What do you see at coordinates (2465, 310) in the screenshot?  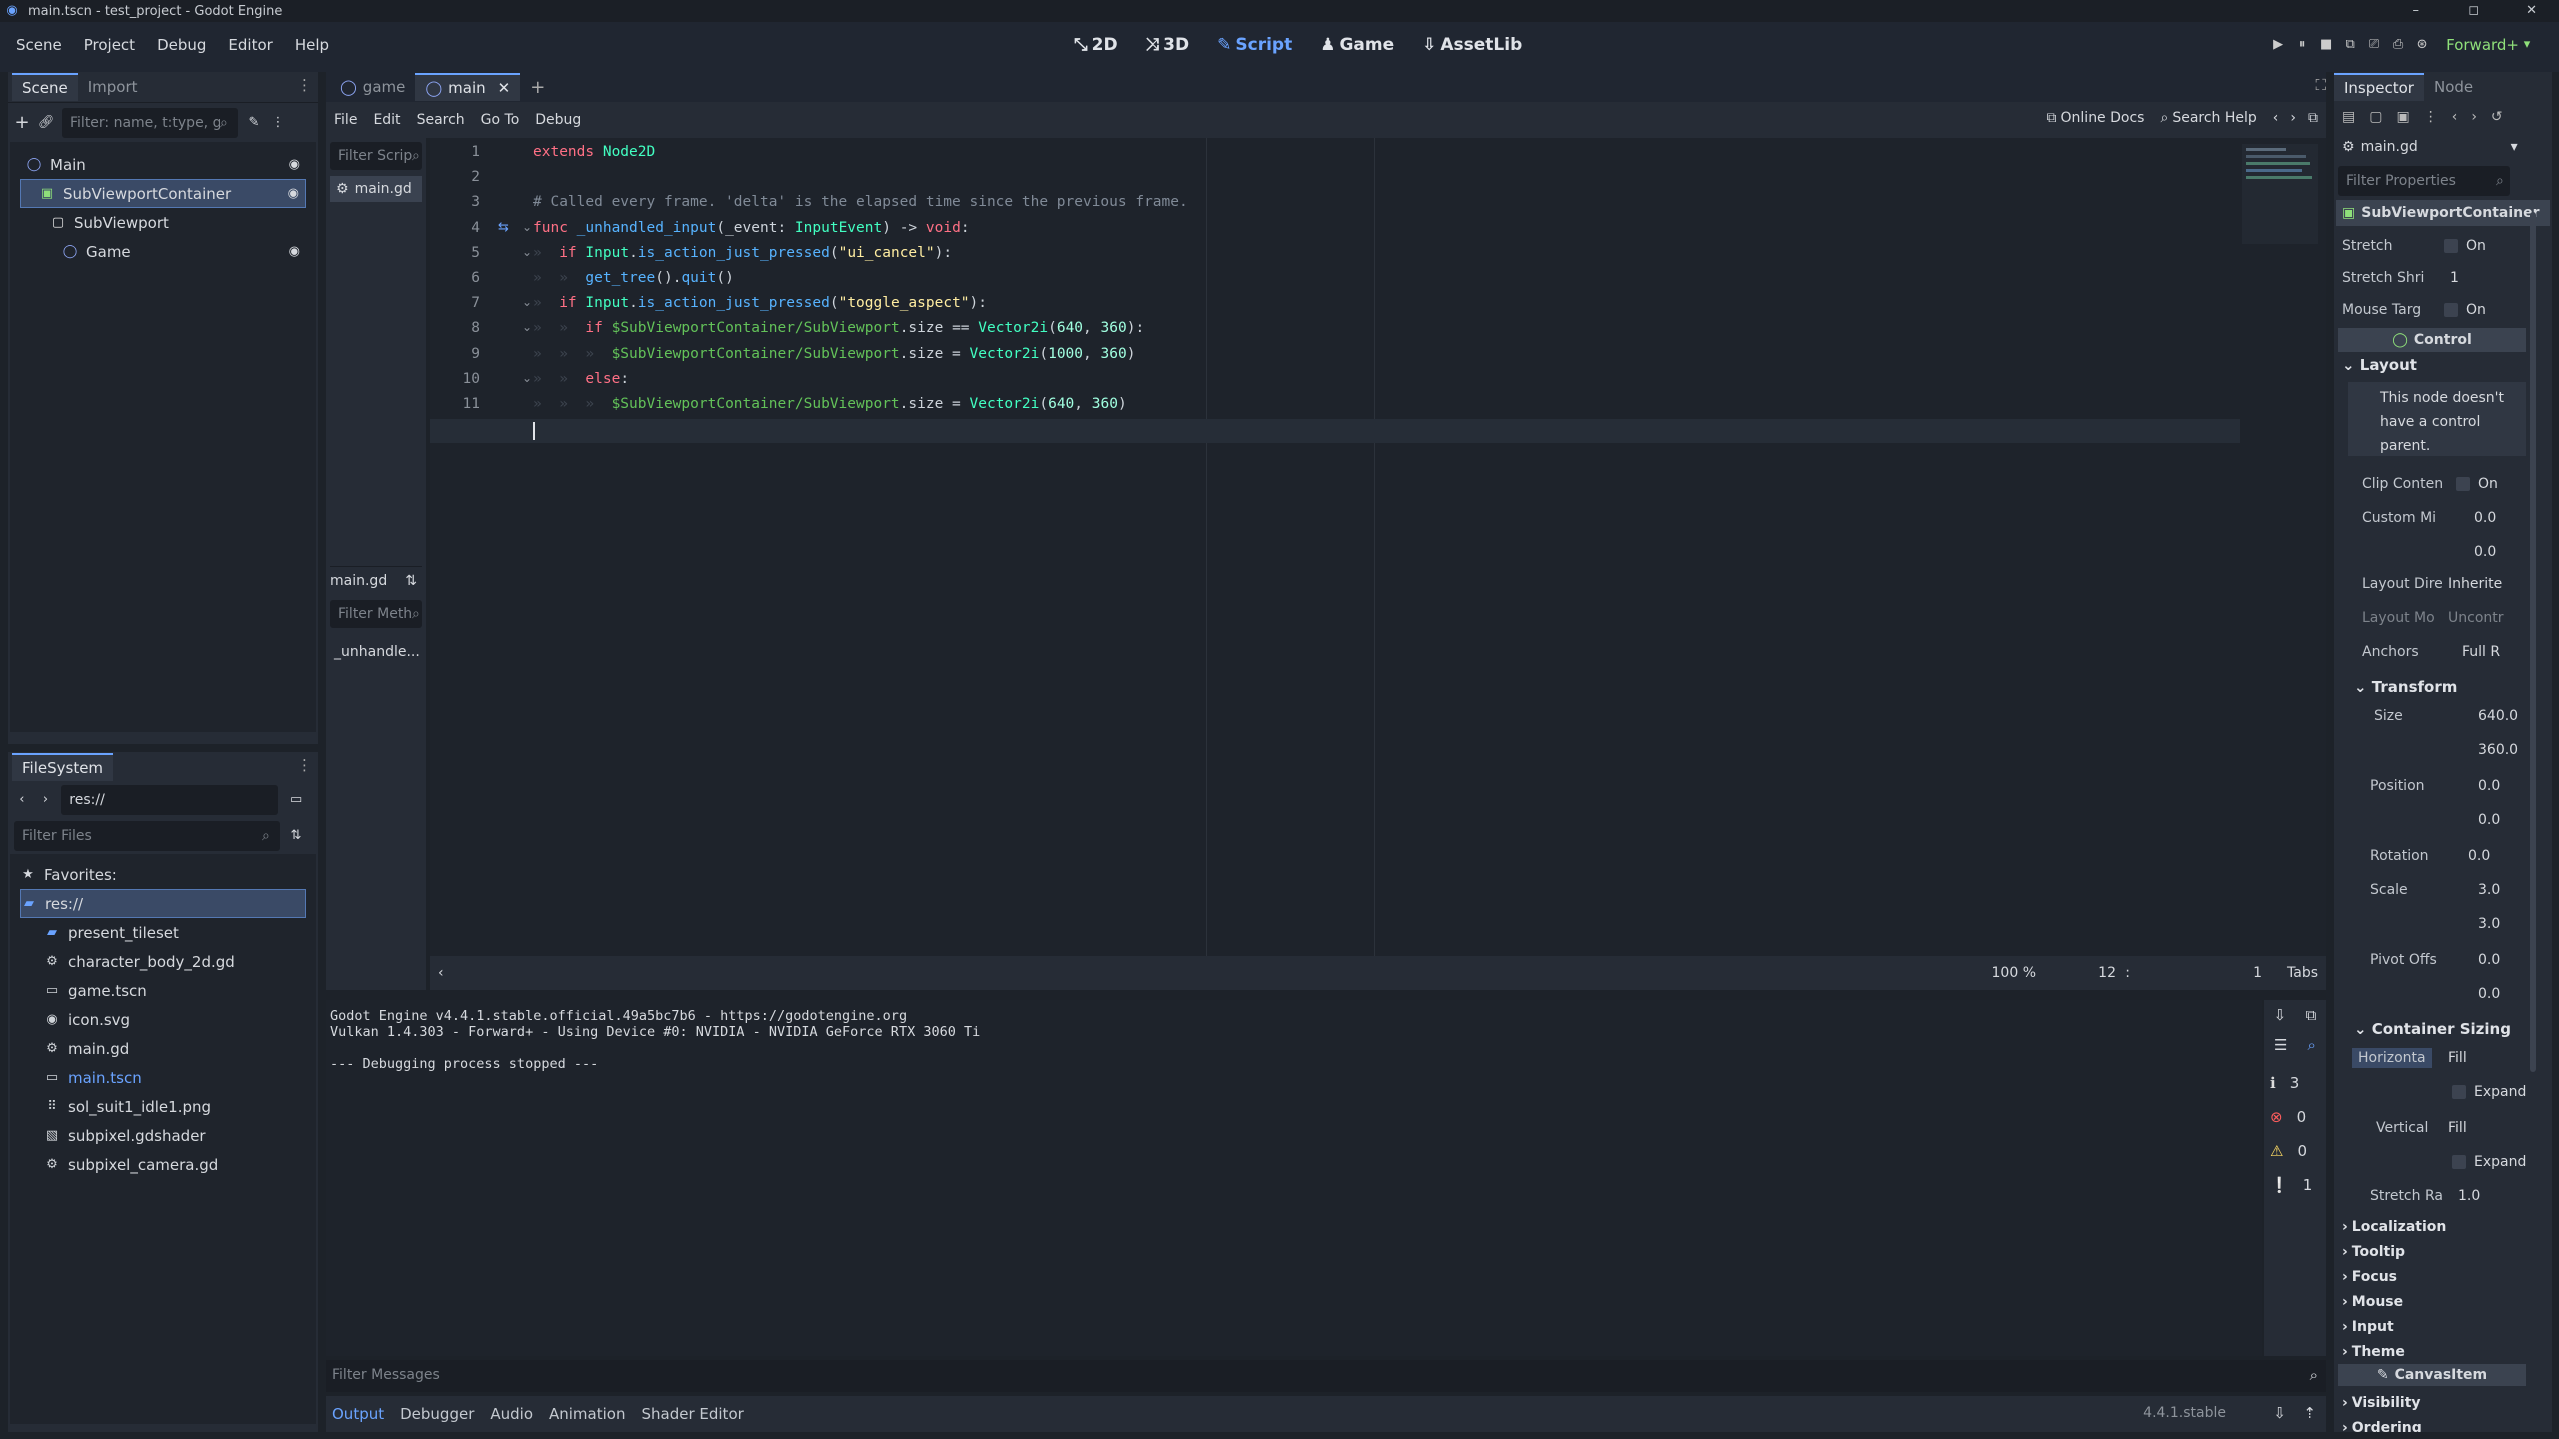 I see `mouse-target-checkbox: On` at bounding box center [2465, 310].